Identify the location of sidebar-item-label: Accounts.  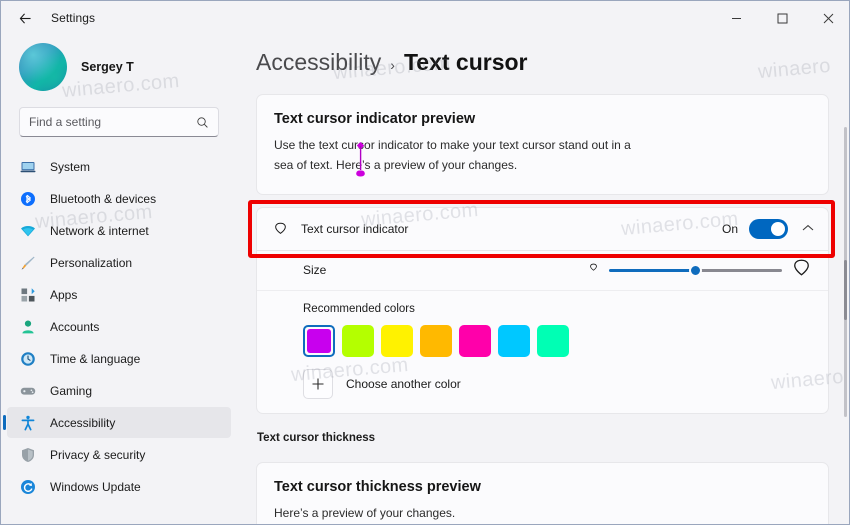
(75, 326).